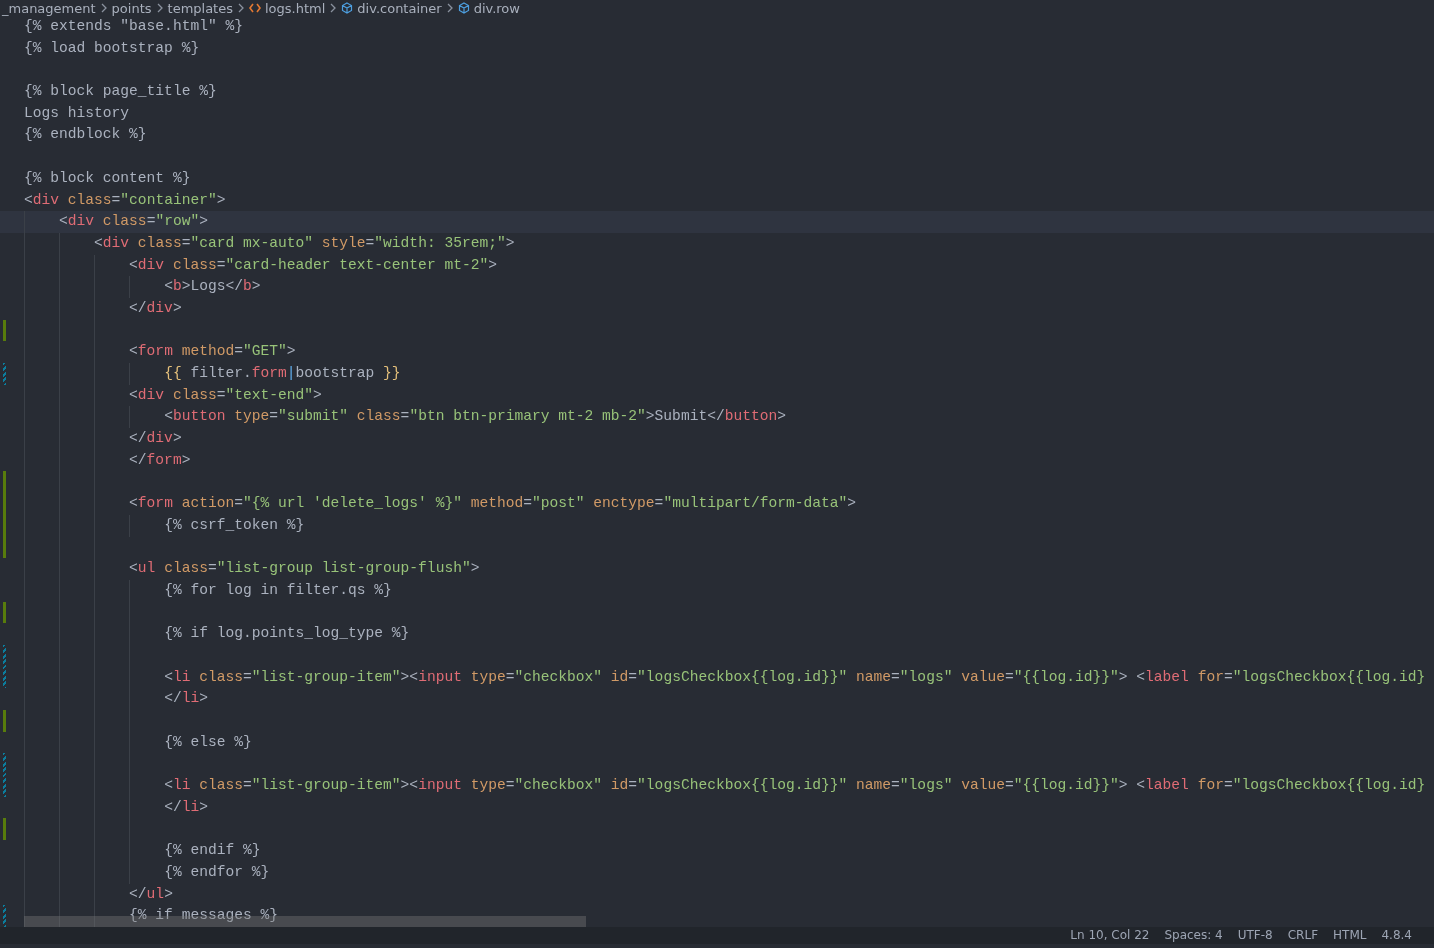 The image size is (1434, 948). Describe the element at coordinates (112, 48) in the screenshot. I see `code-line: {% load bootstrap %}` at that location.